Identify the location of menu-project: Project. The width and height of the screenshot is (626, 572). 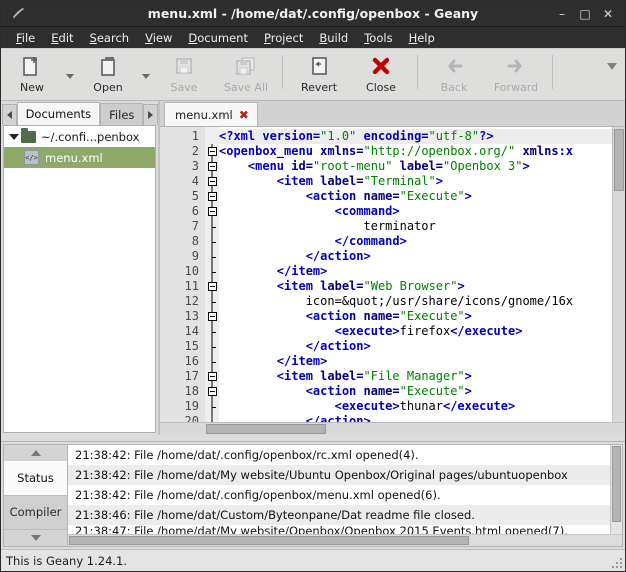
(283, 38).